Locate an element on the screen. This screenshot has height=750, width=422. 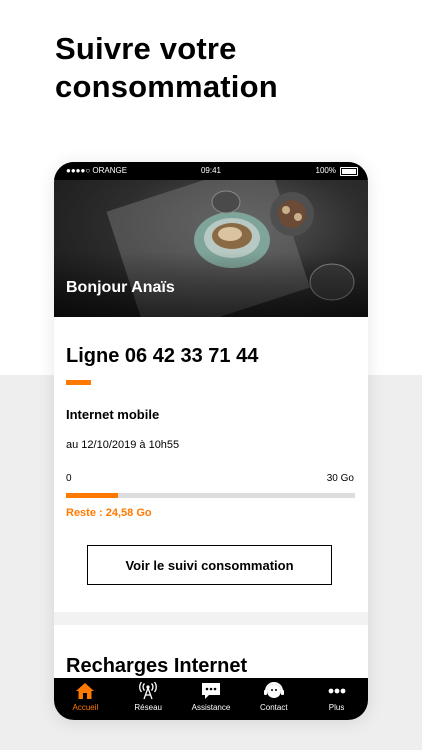
remaining-data: Reste : 24,58 Go is located at coordinates (109, 513).